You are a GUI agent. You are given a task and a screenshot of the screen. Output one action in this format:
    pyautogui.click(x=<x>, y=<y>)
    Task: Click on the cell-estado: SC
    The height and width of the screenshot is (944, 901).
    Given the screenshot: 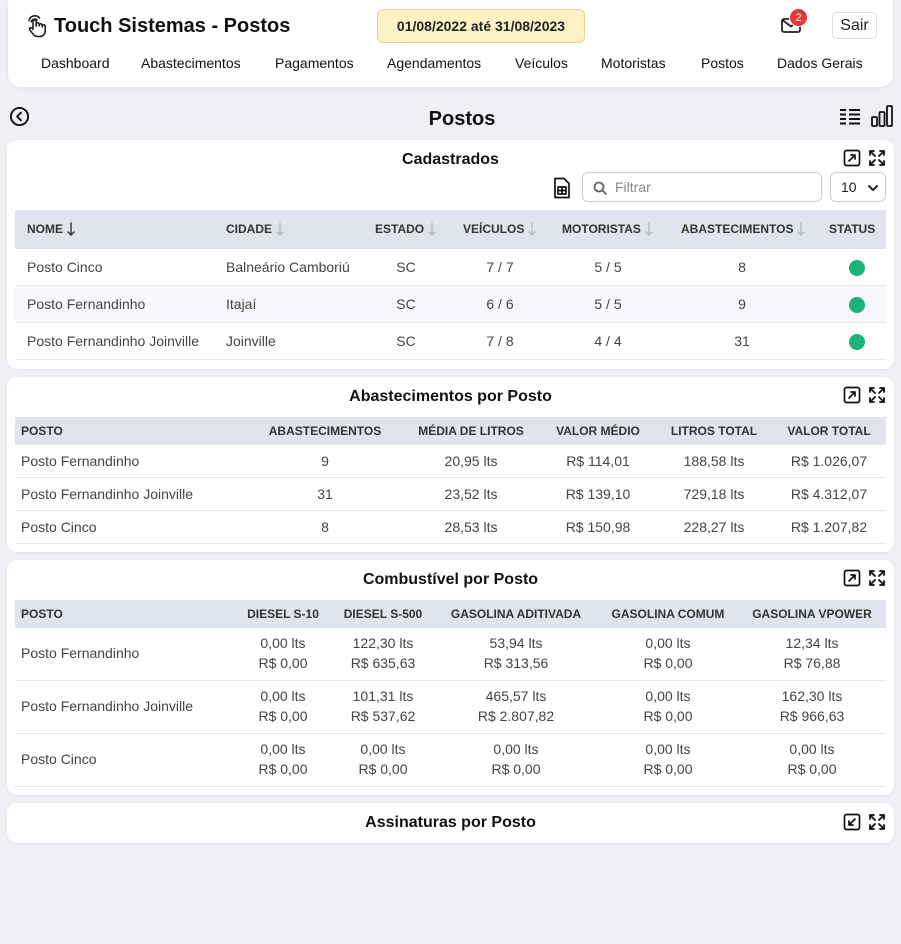 What is the action you would take?
    pyautogui.click(x=406, y=304)
    